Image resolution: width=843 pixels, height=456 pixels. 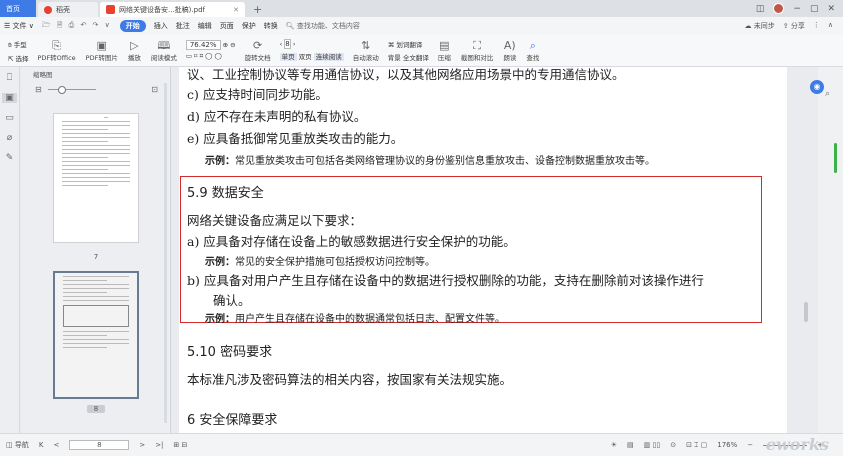 What do you see at coordinates (236, 10) in the screenshot?
I see `close-tab-icon: ✕` at bounding box center [236, 10].